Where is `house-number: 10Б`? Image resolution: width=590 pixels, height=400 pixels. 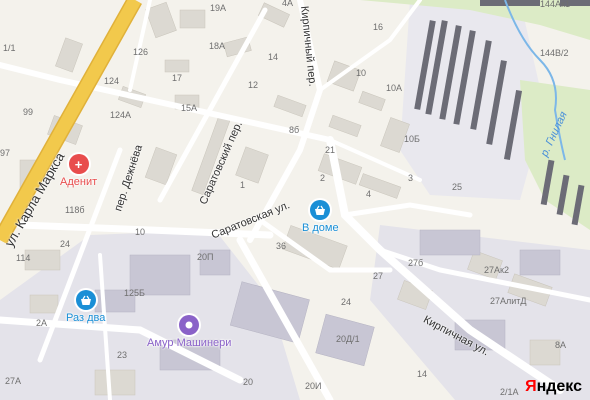 house-number: 10Б is located at coordinates (412, 139).